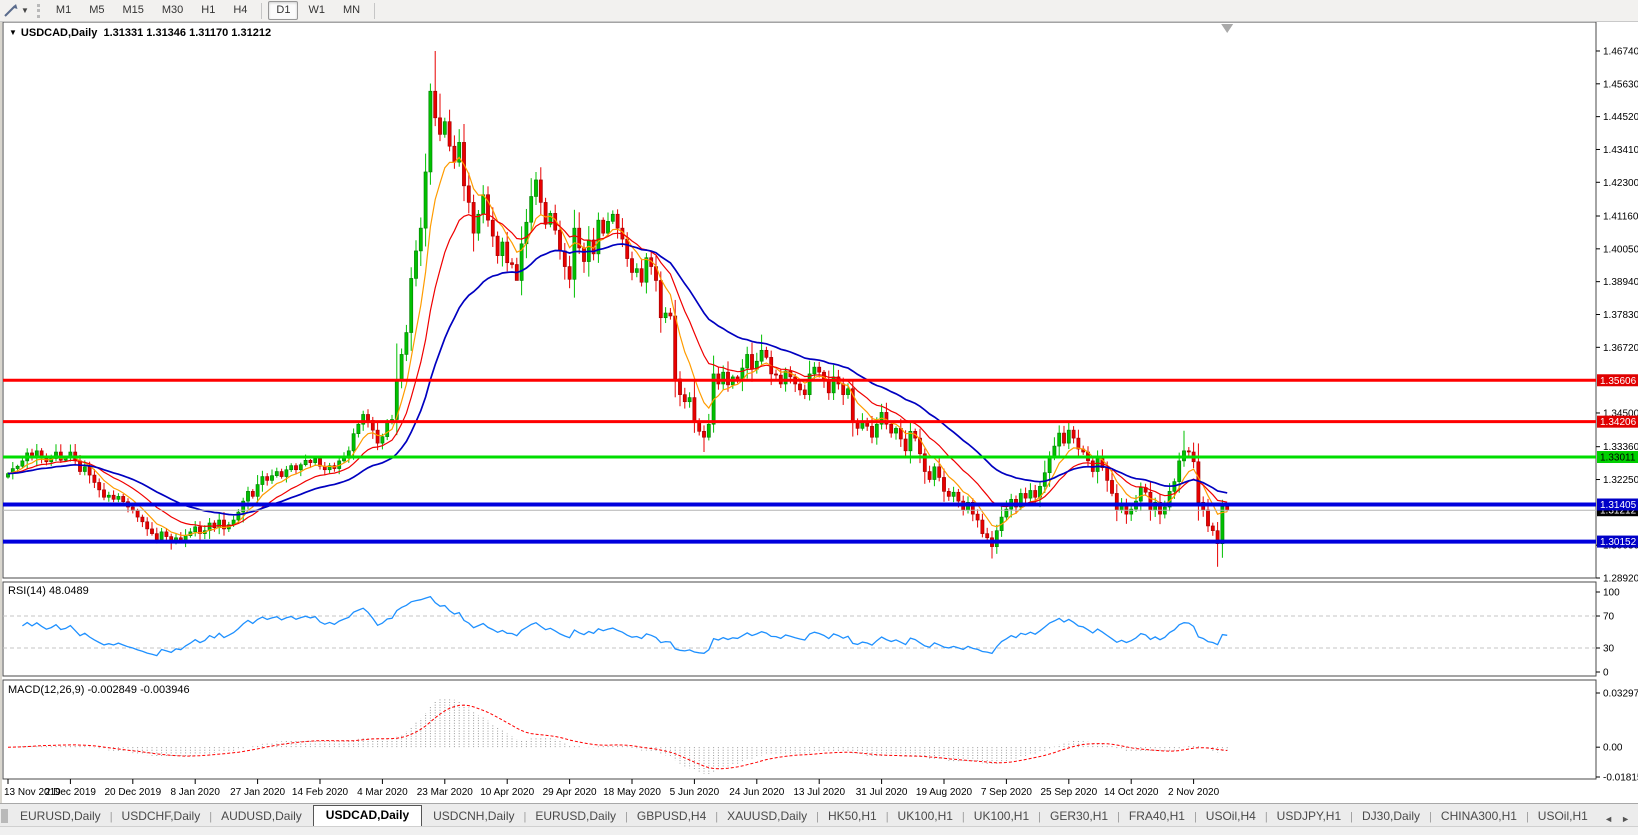 The height and width of the screenshot is (835, 1638). What do you see at coordinates (1479, 817) in the screenshot?
I see `tab-china300-h1: CHINA300,H1` at bounding box center [1479, 817].